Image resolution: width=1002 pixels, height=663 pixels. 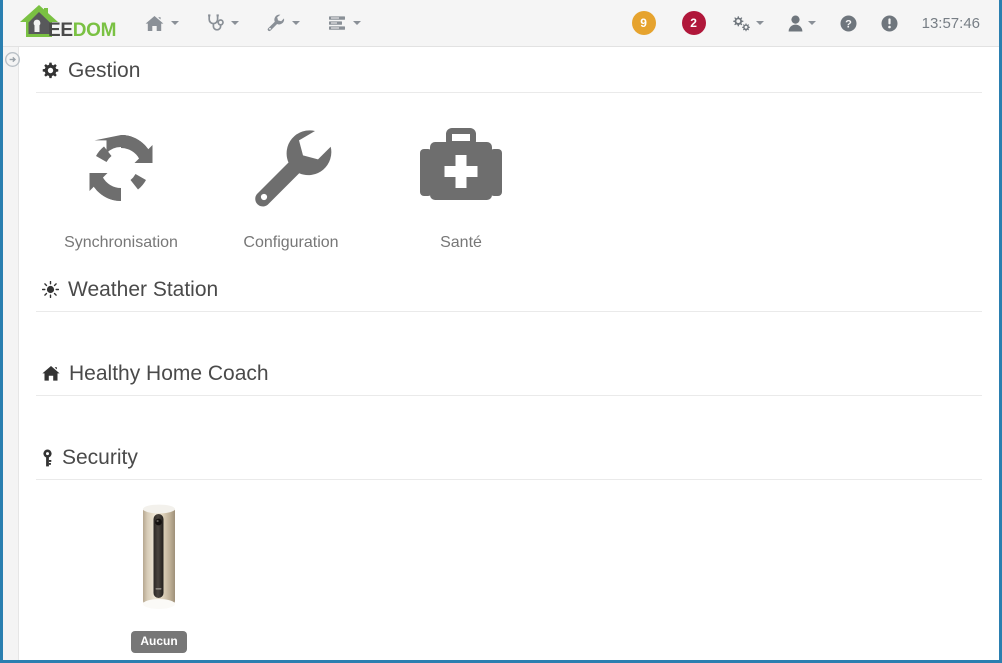 What do you see at coordinates (159, 659) in the screenshot?
I see `device-name: WelcomIris` at bounding box center [159, 659].